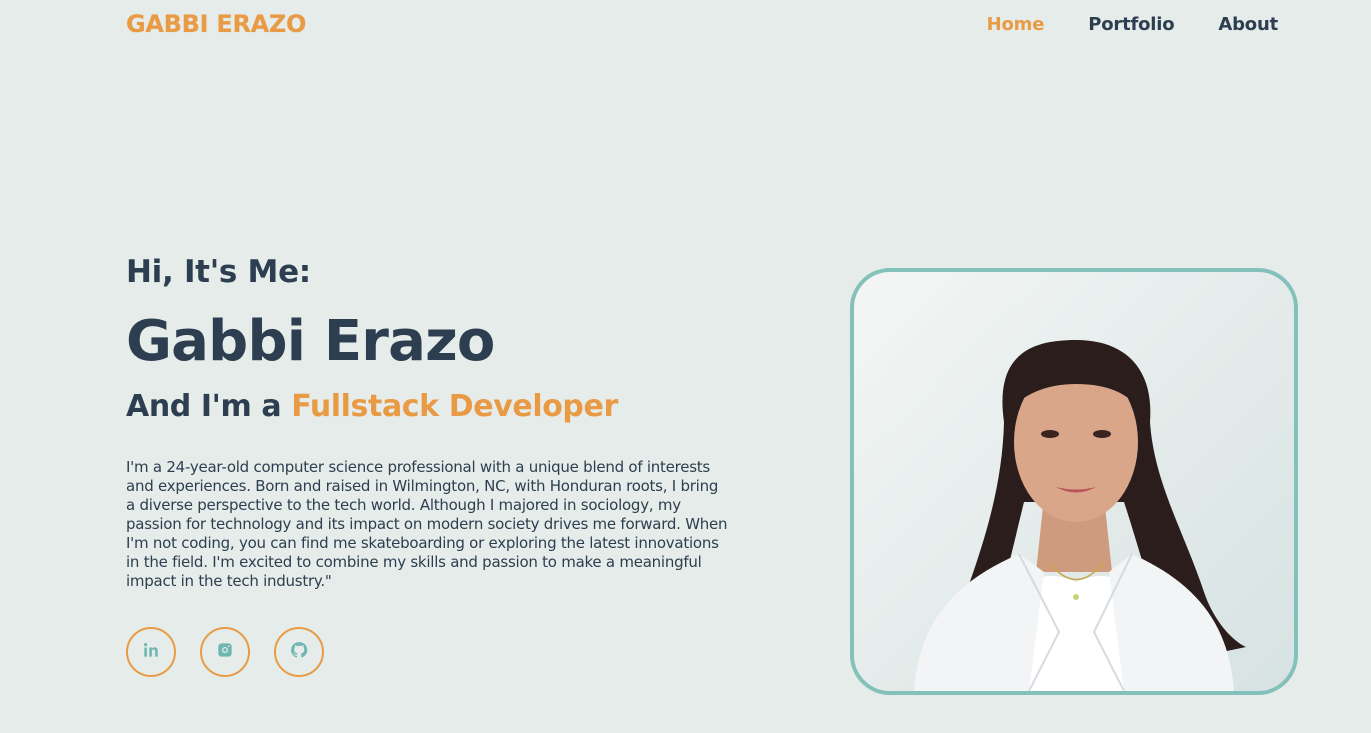 This screenshot has height=733, width=1371. Describe the element at coordinates (1080, 515) in the screenshot. I see `portrait-illustration` at that location.